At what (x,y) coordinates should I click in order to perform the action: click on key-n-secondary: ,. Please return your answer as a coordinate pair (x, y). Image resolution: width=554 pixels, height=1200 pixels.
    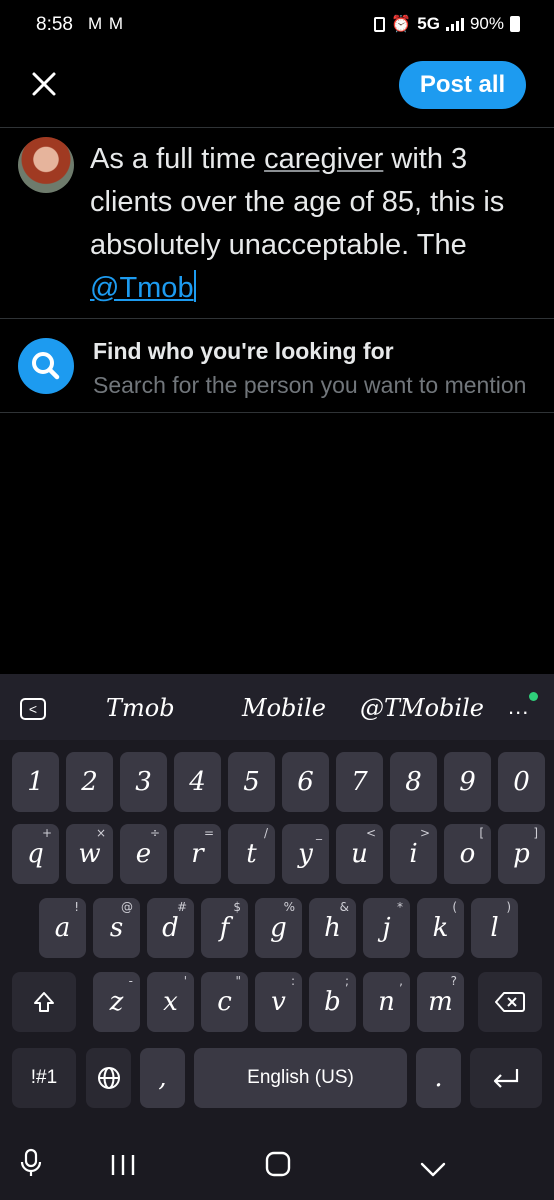
    Looking at the image, I should click on (401, 981).